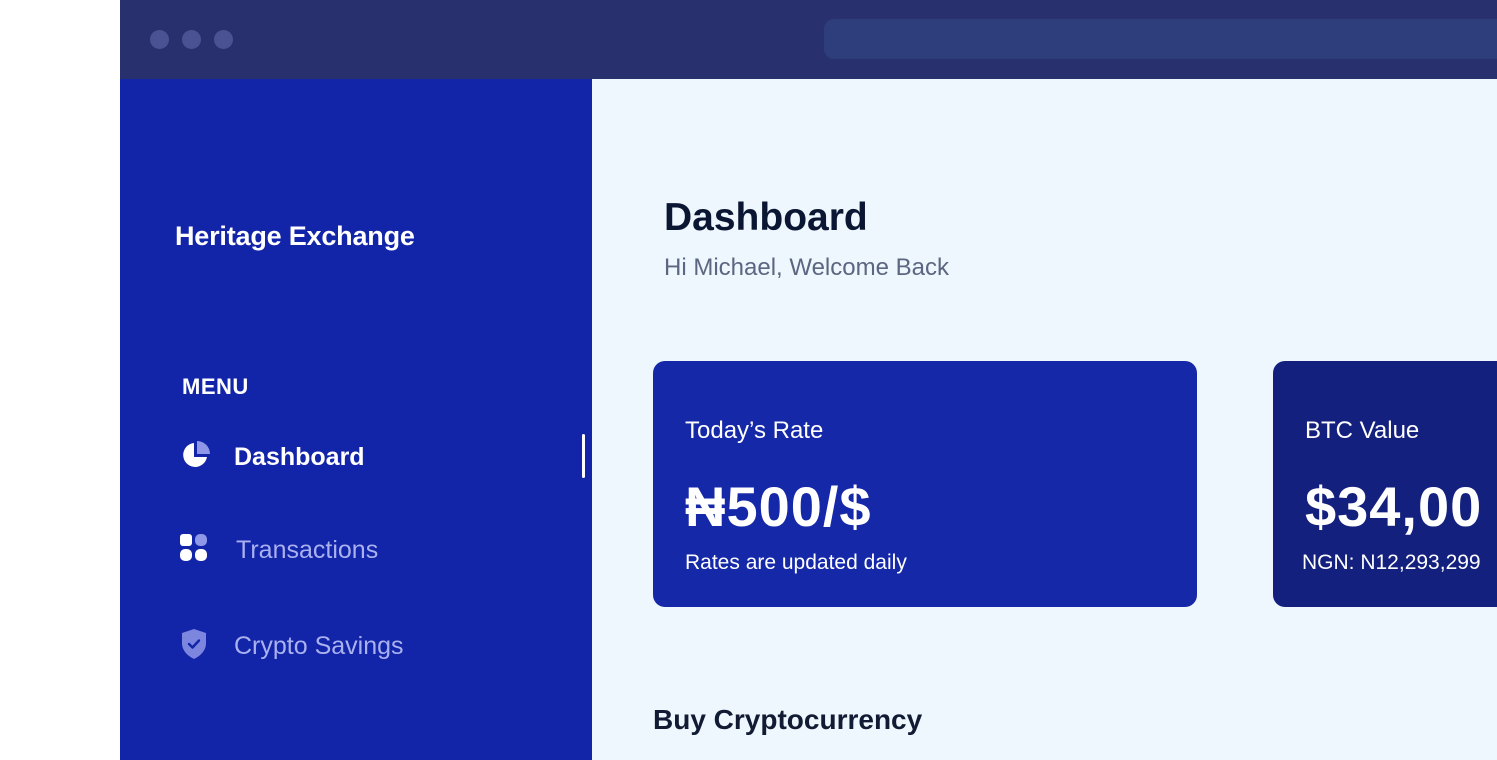 The image size is (1497, 760). I want to click on active-indicator, so click(583, 456).